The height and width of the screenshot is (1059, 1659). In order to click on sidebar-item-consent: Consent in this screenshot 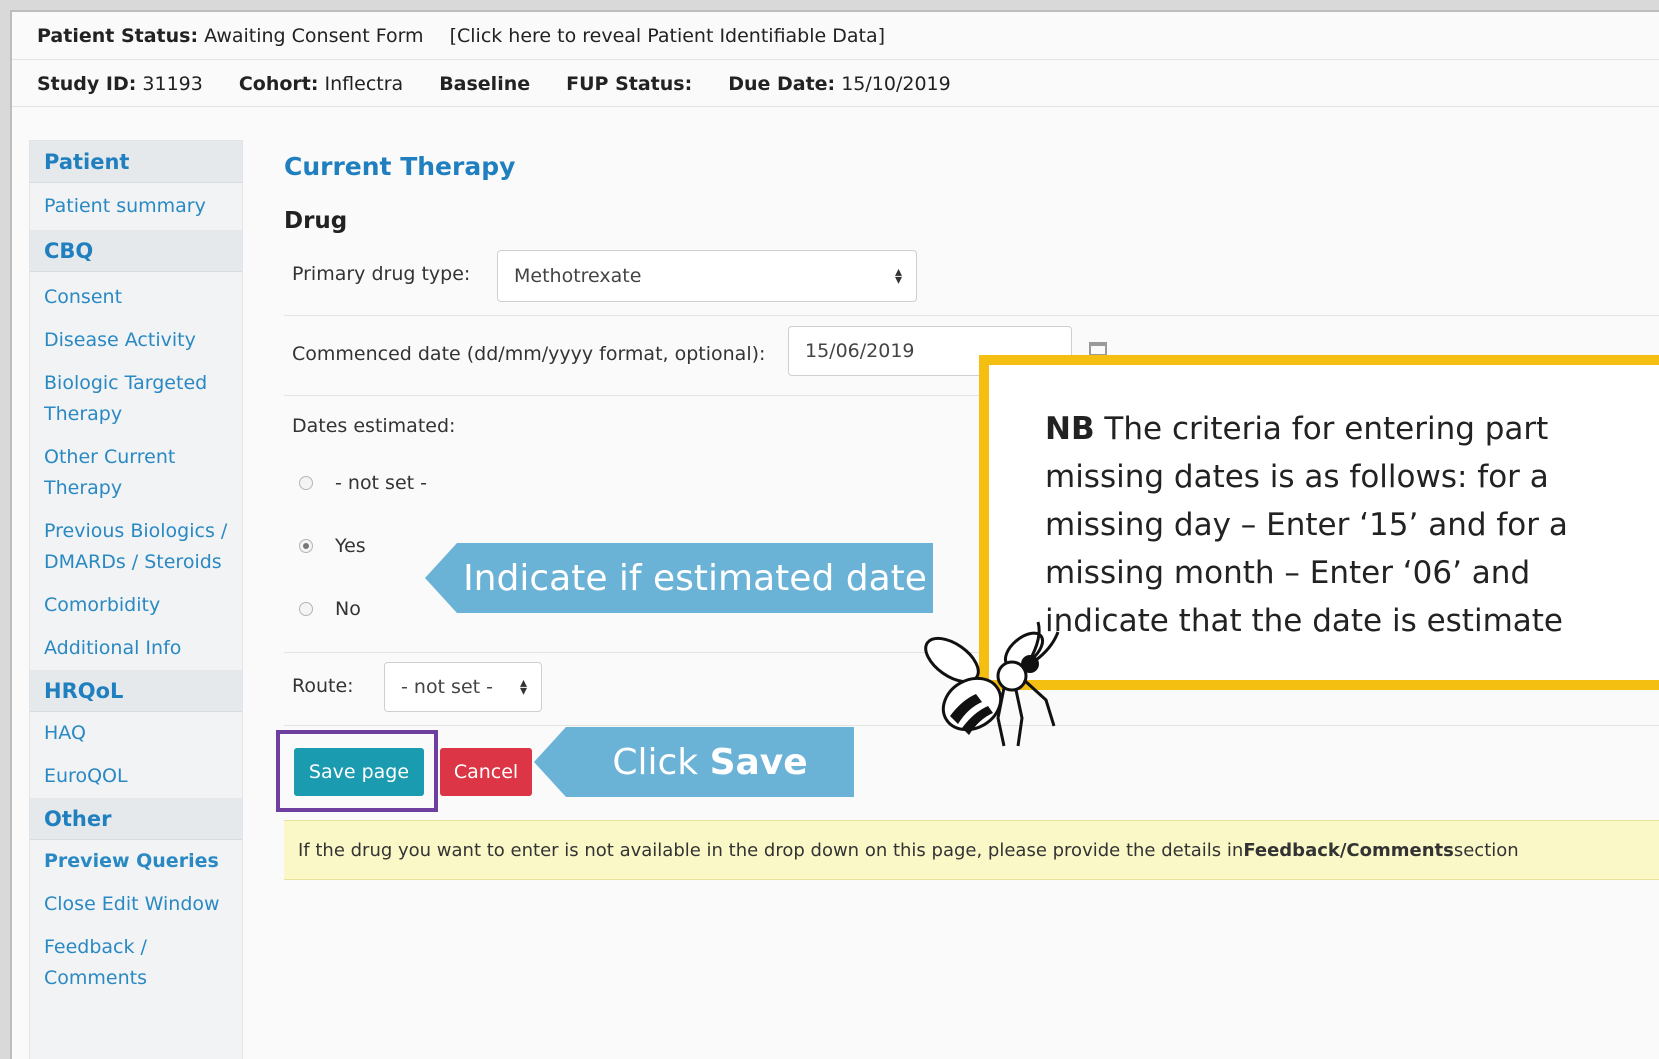, I will do `click(136, 295)`.